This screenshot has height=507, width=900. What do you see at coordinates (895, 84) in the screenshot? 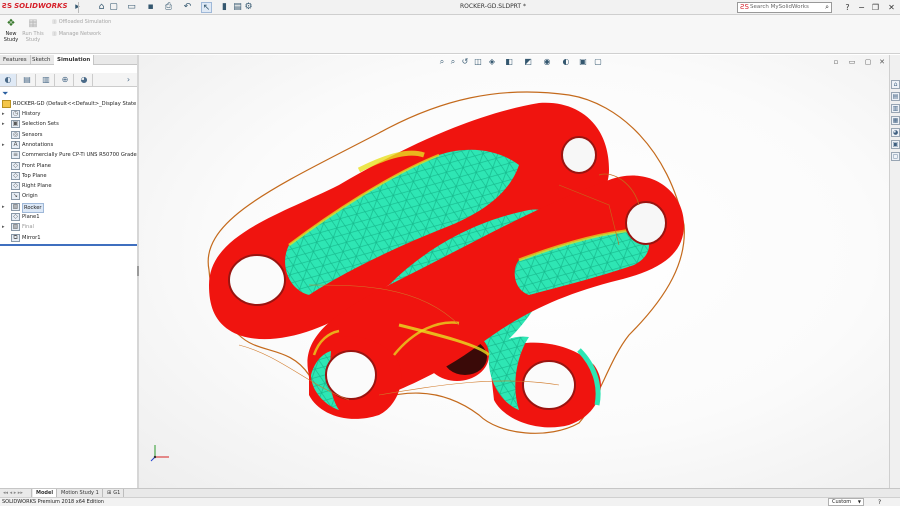
I see `solidworks-resources-icon: ⌂` at bounding box center [895, 84].